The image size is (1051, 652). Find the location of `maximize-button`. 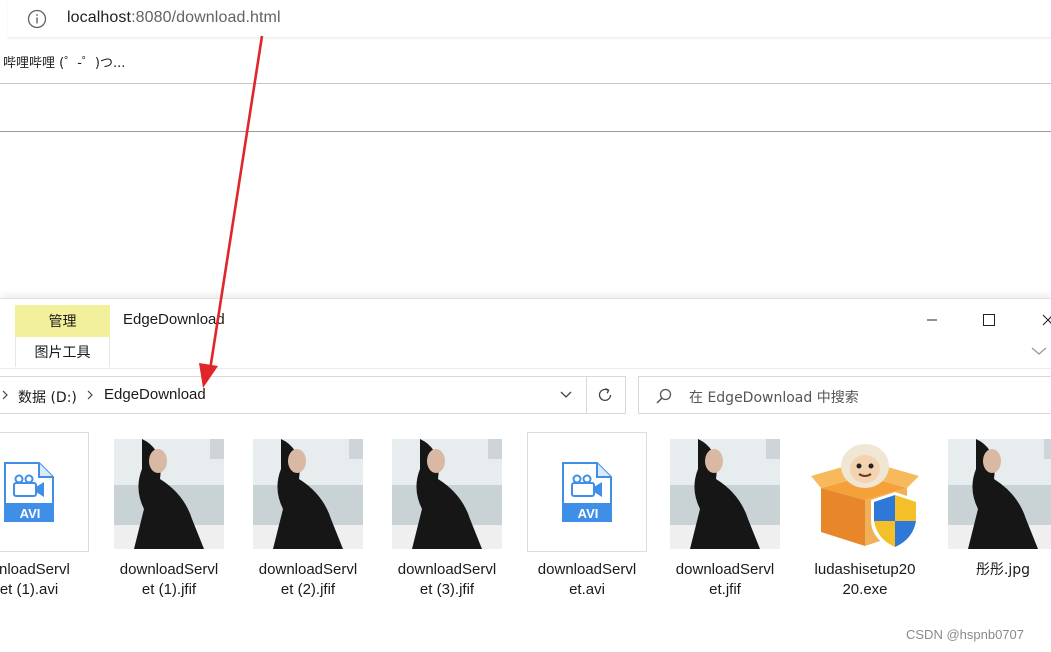

maximize-button is located at coordinates (989, 320).